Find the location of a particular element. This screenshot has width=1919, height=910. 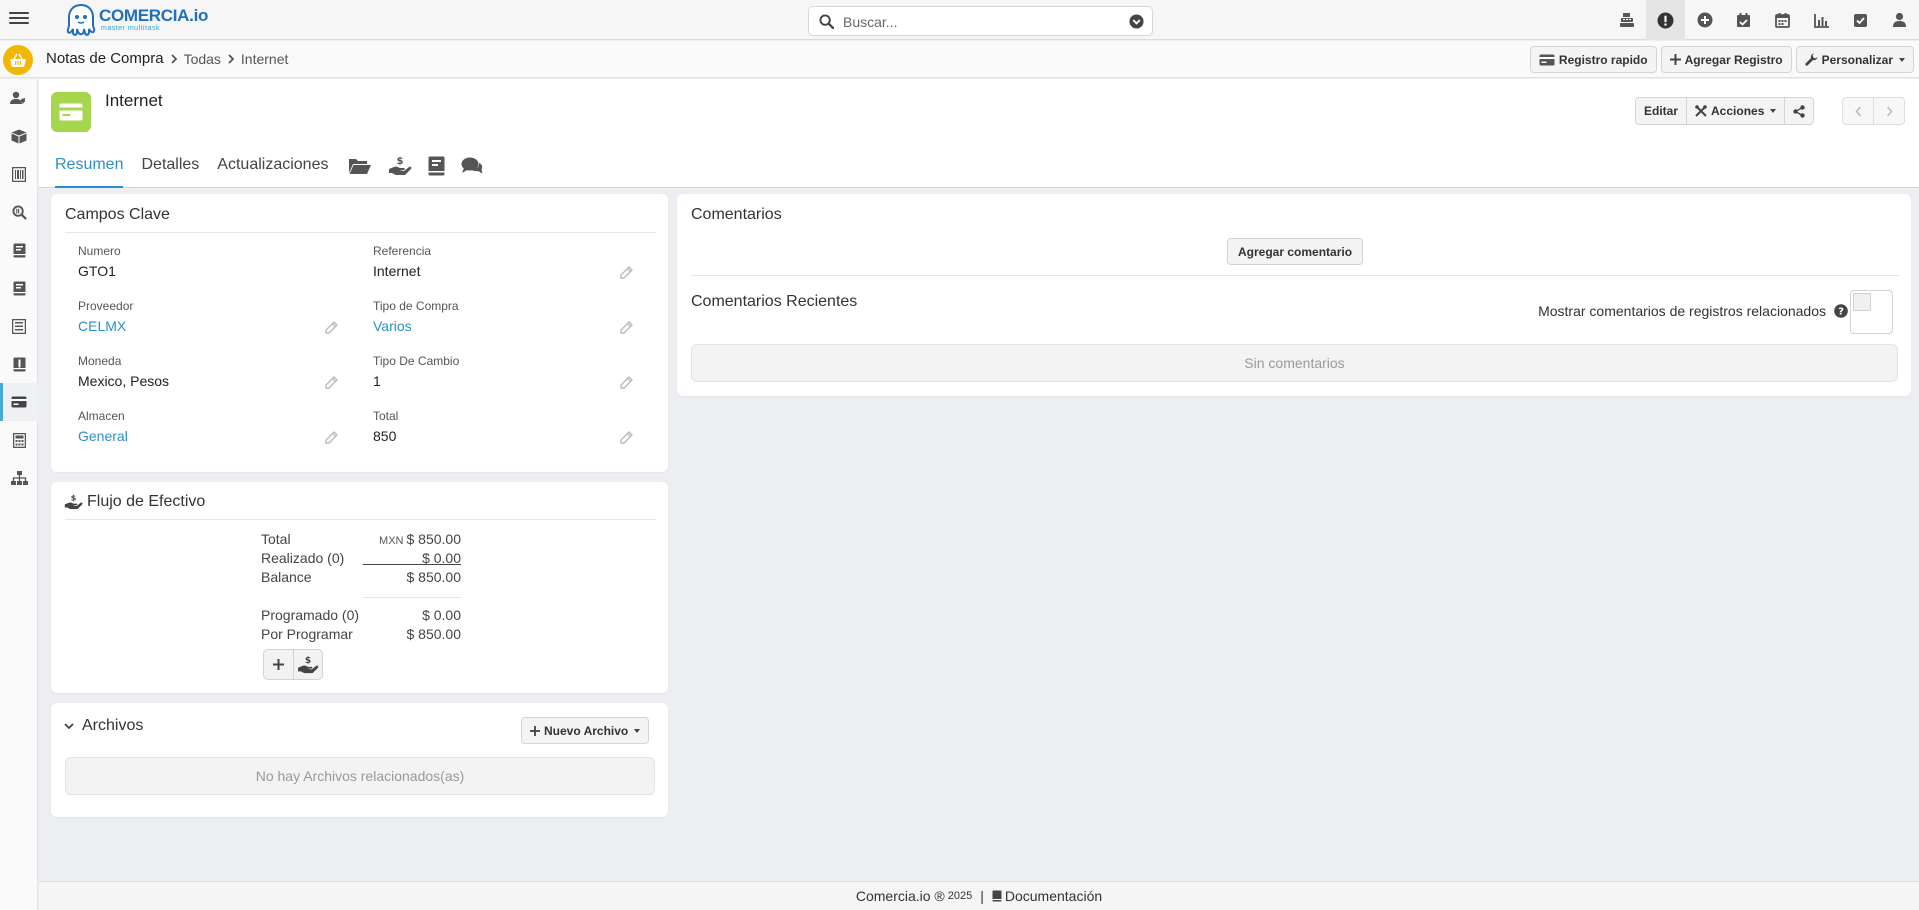

tab-accounting is located at coordinates (436, 165).